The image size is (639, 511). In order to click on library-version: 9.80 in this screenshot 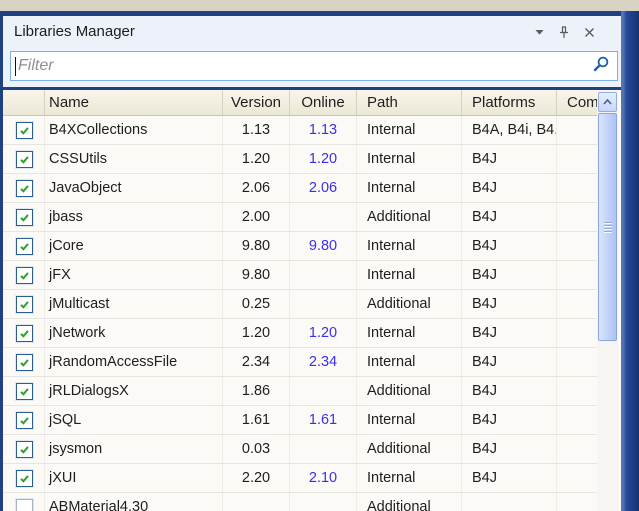, I will do `click(256, 275)`.